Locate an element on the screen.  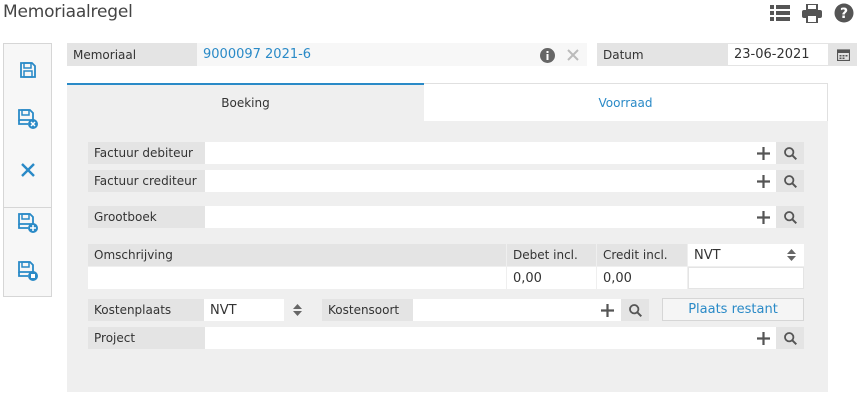
tab-bar: Boeking Voorraad is located at coordinates (447, 102).